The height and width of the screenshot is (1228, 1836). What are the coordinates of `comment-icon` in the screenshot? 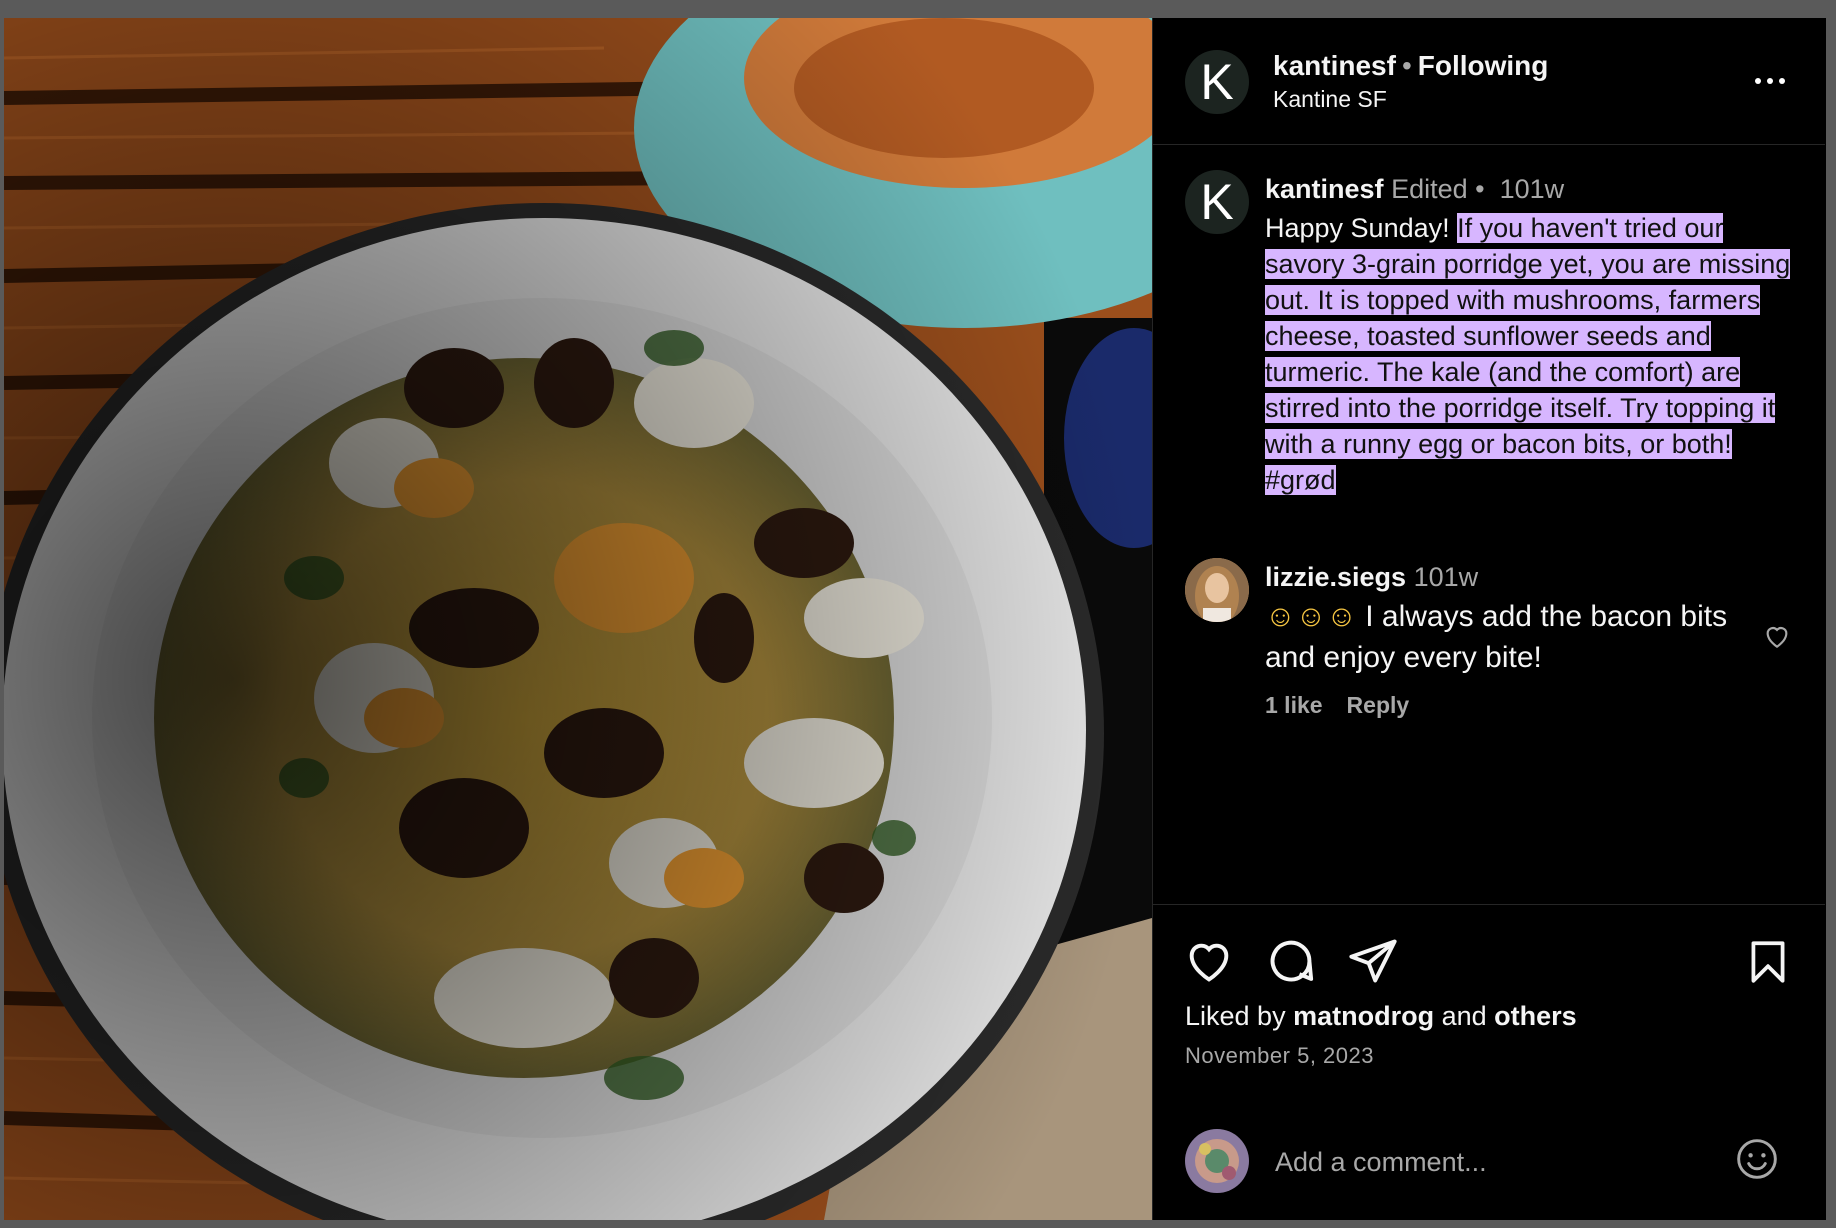 It's located at (1291, 963).